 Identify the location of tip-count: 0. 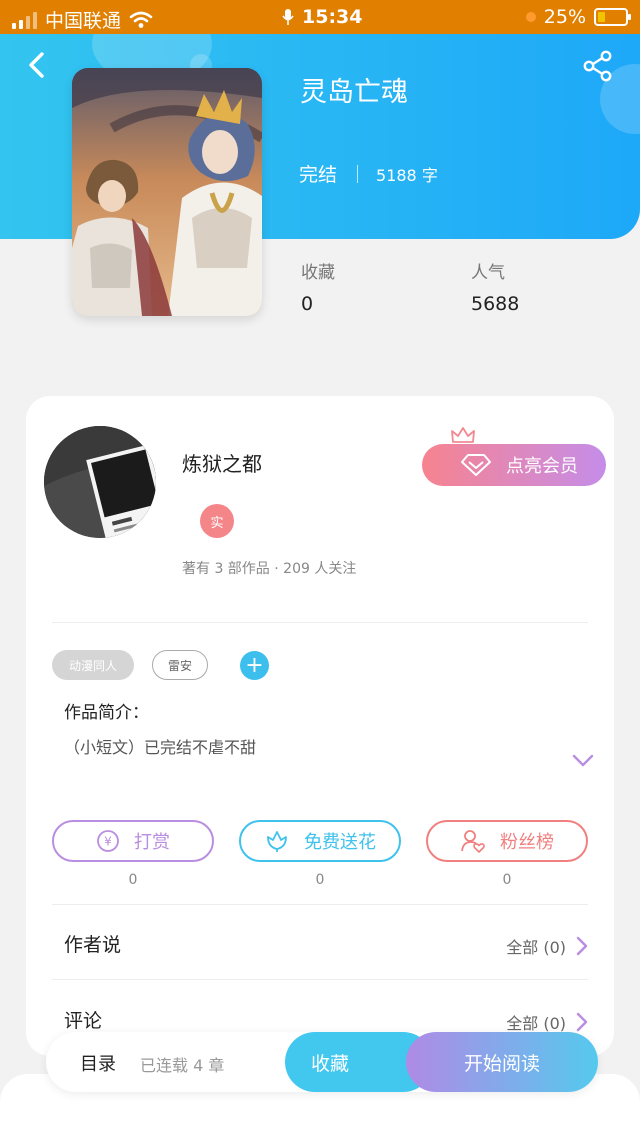
(133, 880).